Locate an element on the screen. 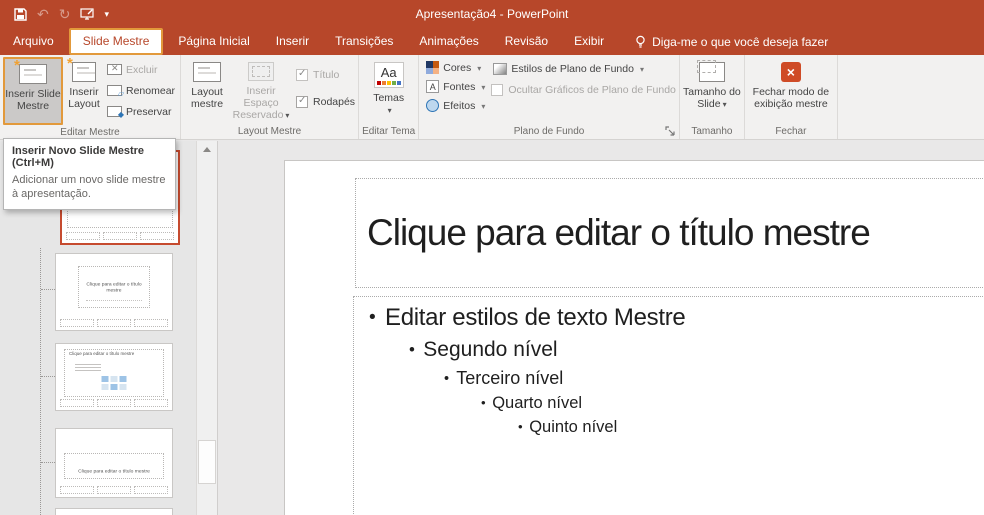  thumbnail-placeholder-box: Clique para editar o título mestre is located at coordinates (114, 287).